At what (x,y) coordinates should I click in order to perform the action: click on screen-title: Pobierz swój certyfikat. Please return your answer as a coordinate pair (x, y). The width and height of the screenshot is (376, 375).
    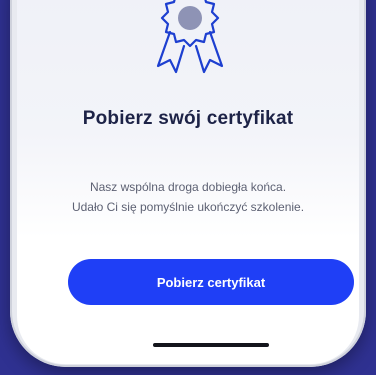
    Looking at the image, I should click on (188, 118).